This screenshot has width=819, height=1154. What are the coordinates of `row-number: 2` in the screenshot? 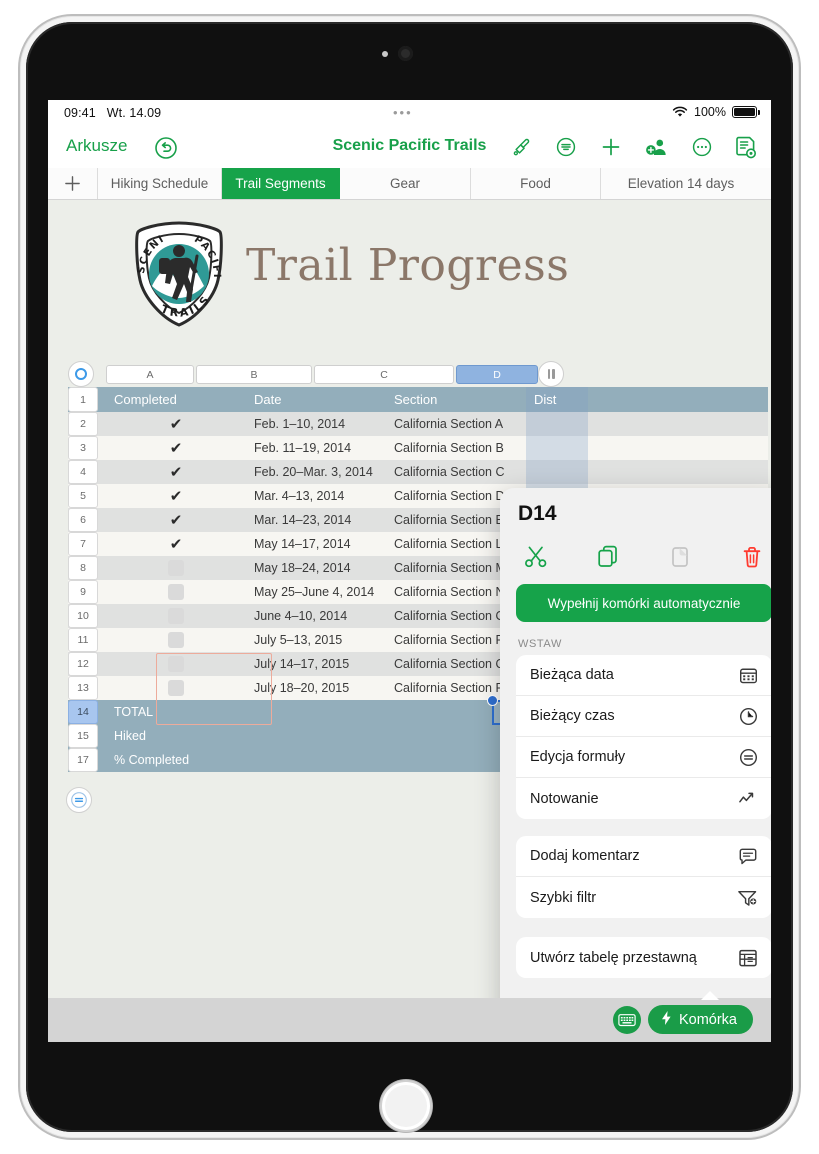 It's located at (83, 424).